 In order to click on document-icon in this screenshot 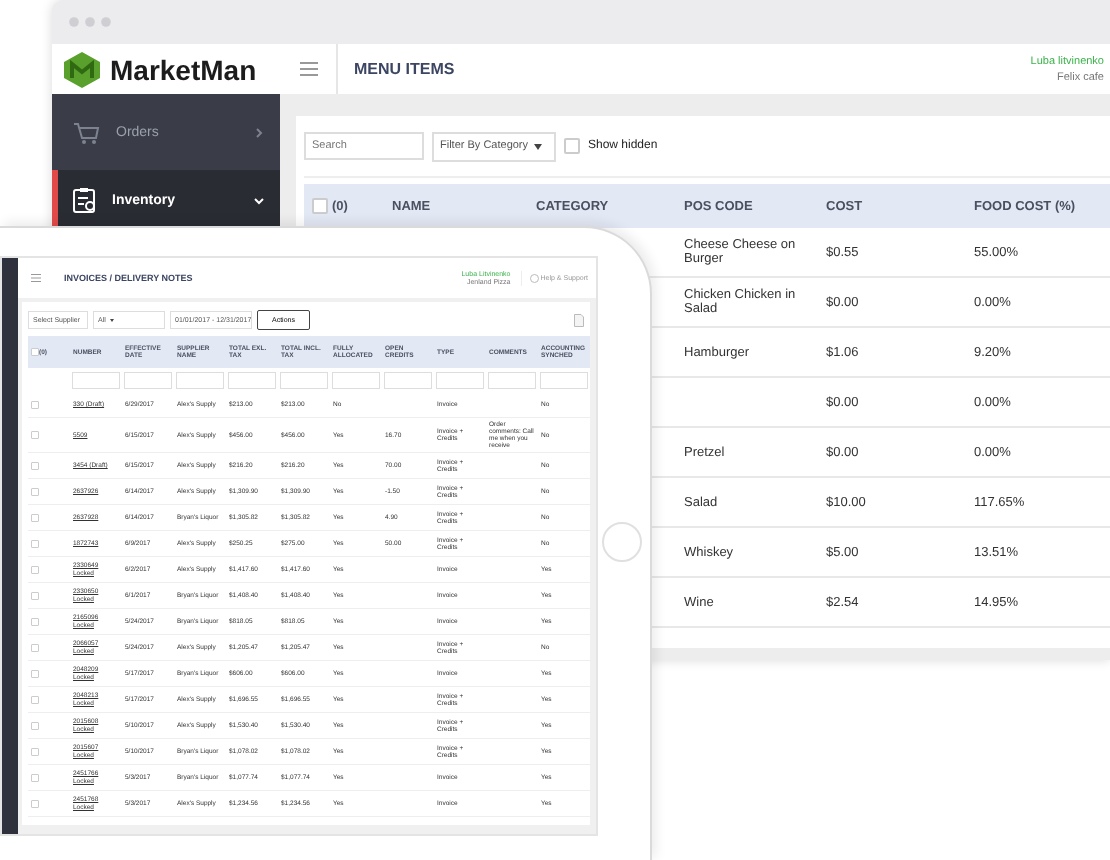, I will do `click(579, 320)`.